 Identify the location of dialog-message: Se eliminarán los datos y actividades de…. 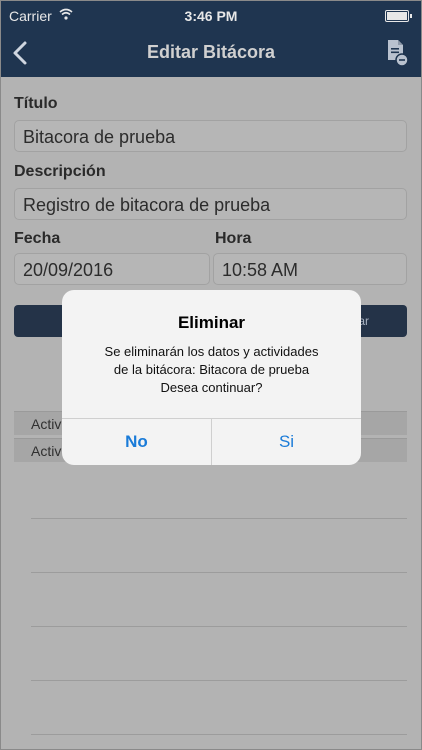
(211, 370).